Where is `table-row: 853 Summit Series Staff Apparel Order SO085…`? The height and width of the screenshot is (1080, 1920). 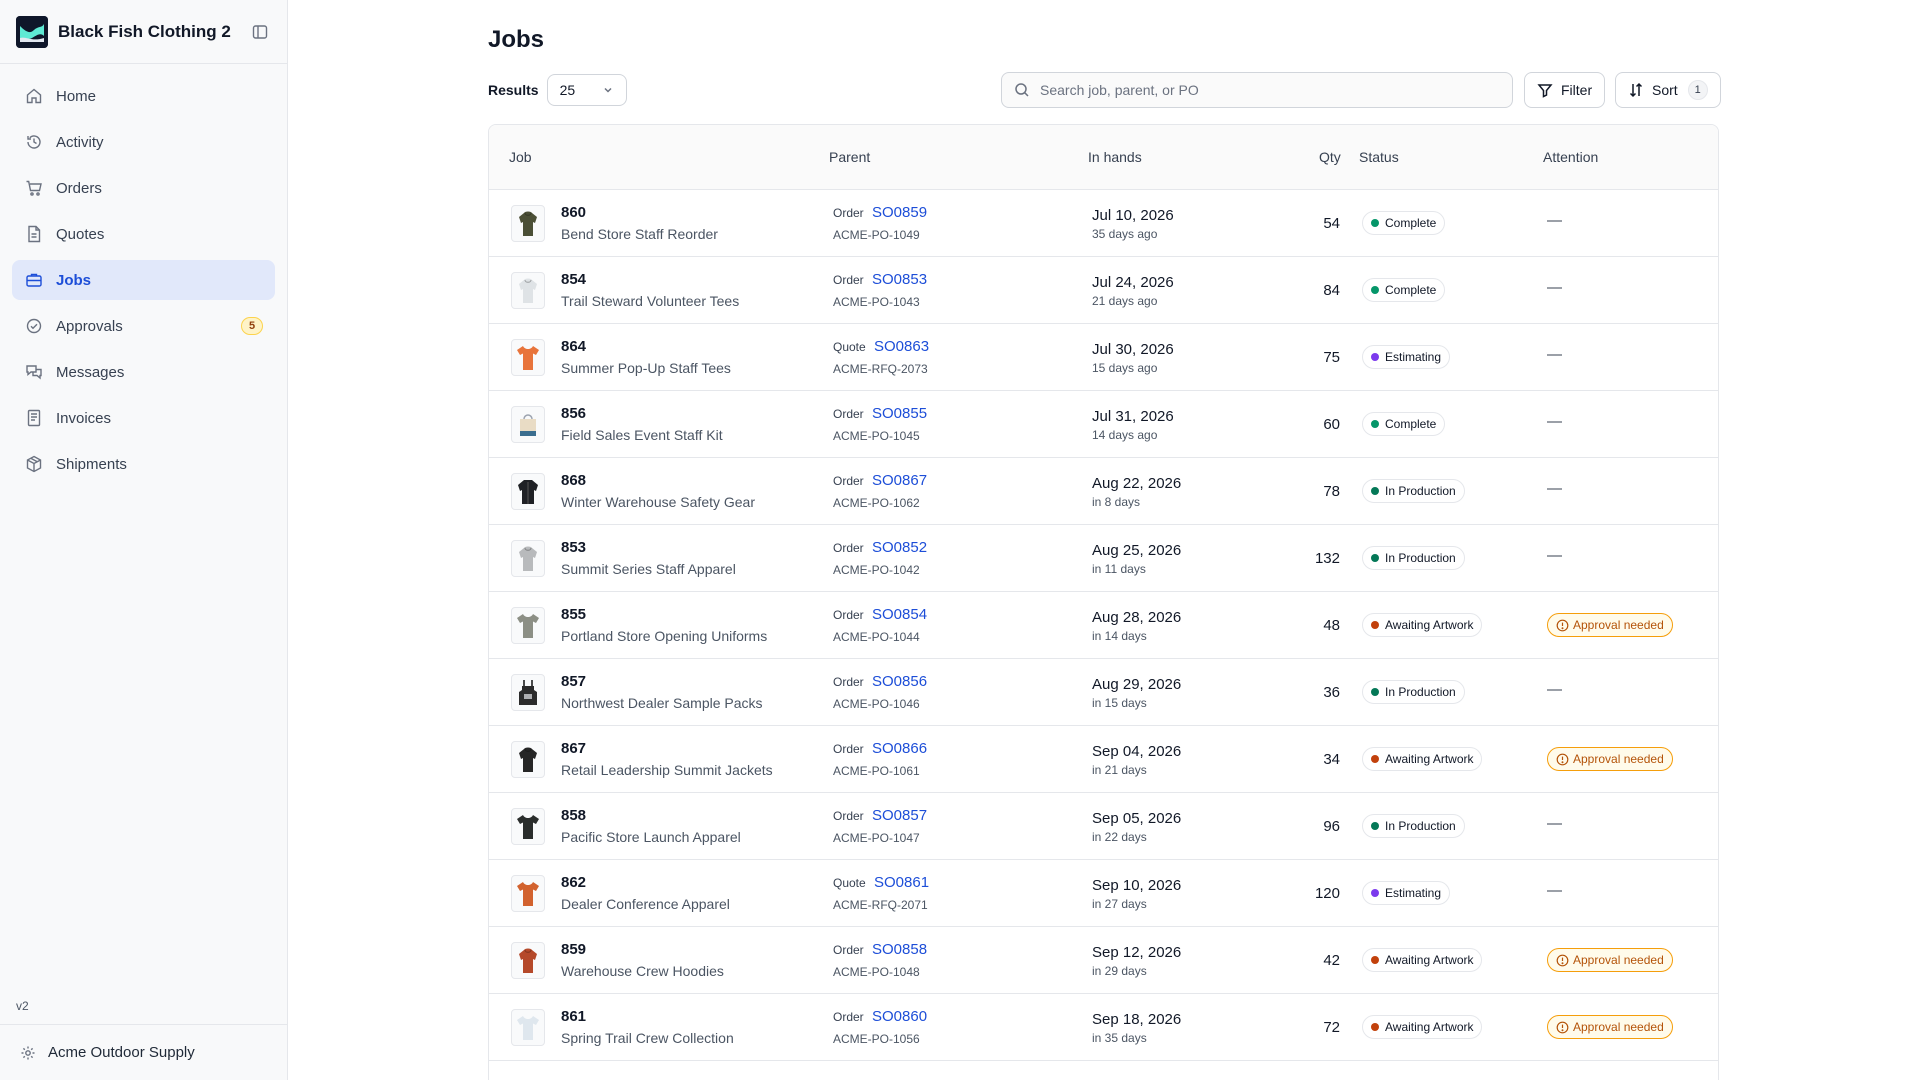
table-row: 853 Summit Series Staff Apparel Order SO085… is located at coordinates (1103, 558).